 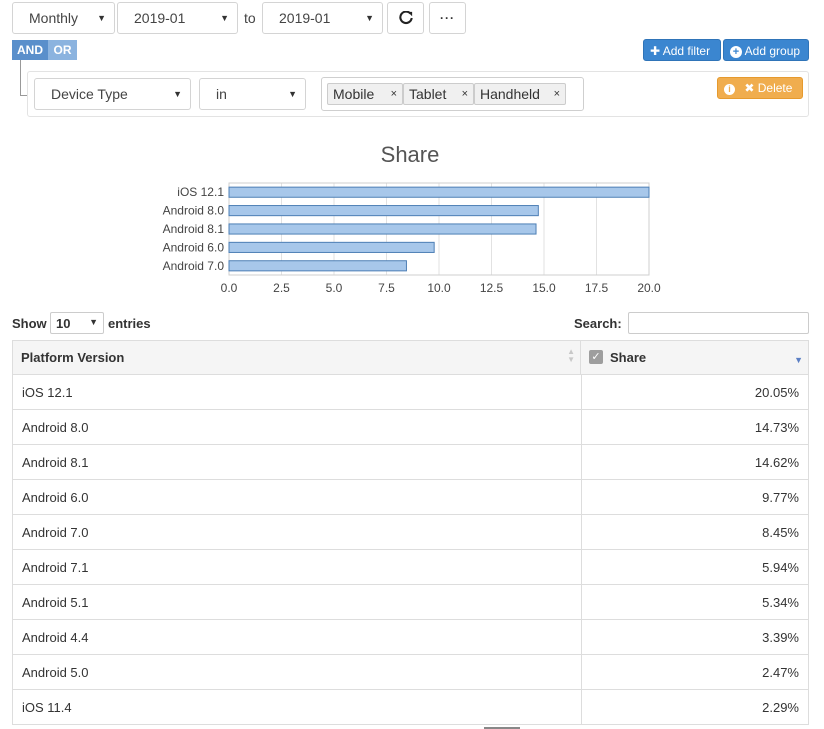 What do you see at coordinates (736, 52) in the screenshot?
I see `plus-circle-icon: +` at bounding box center [736, 52].